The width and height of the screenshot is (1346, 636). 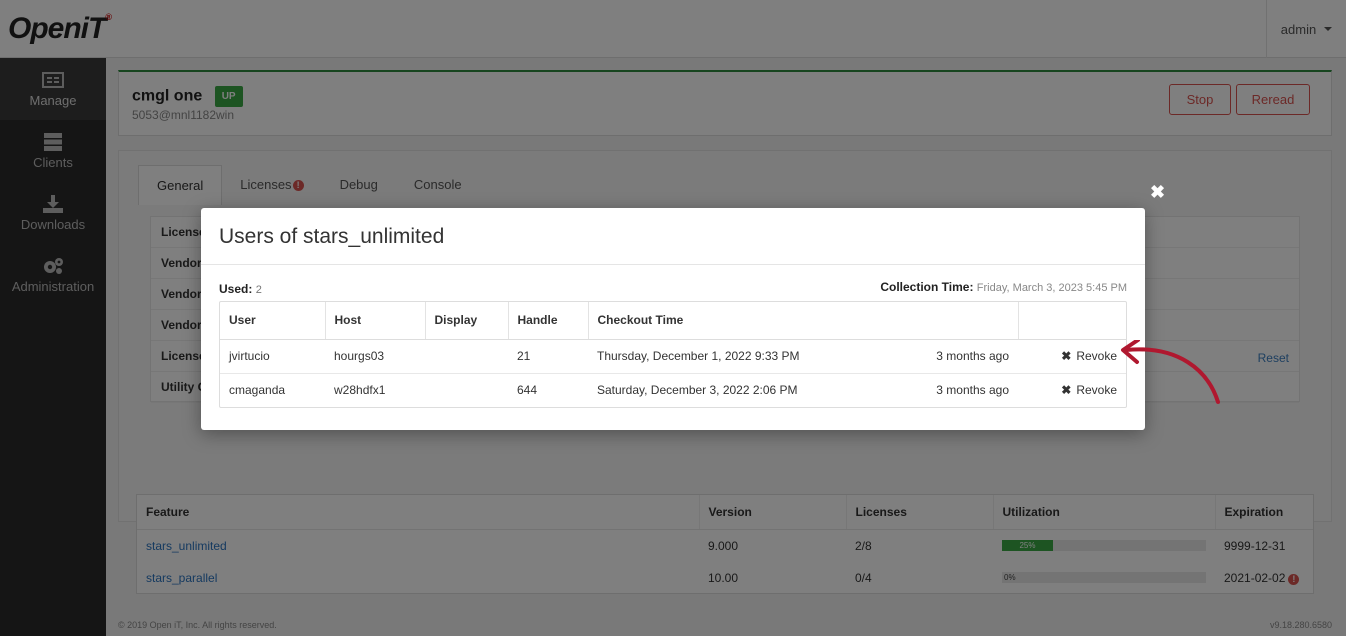 I want to click on used-count: Used: 2, so click(x=240, y=289).